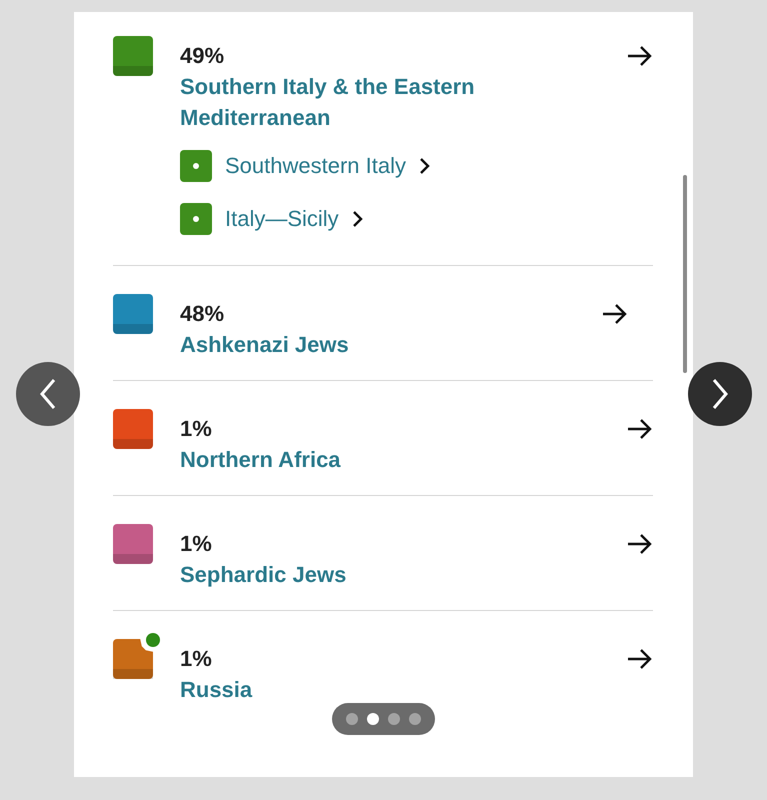  I want to click on percentage: 48%, so click(202, 314).